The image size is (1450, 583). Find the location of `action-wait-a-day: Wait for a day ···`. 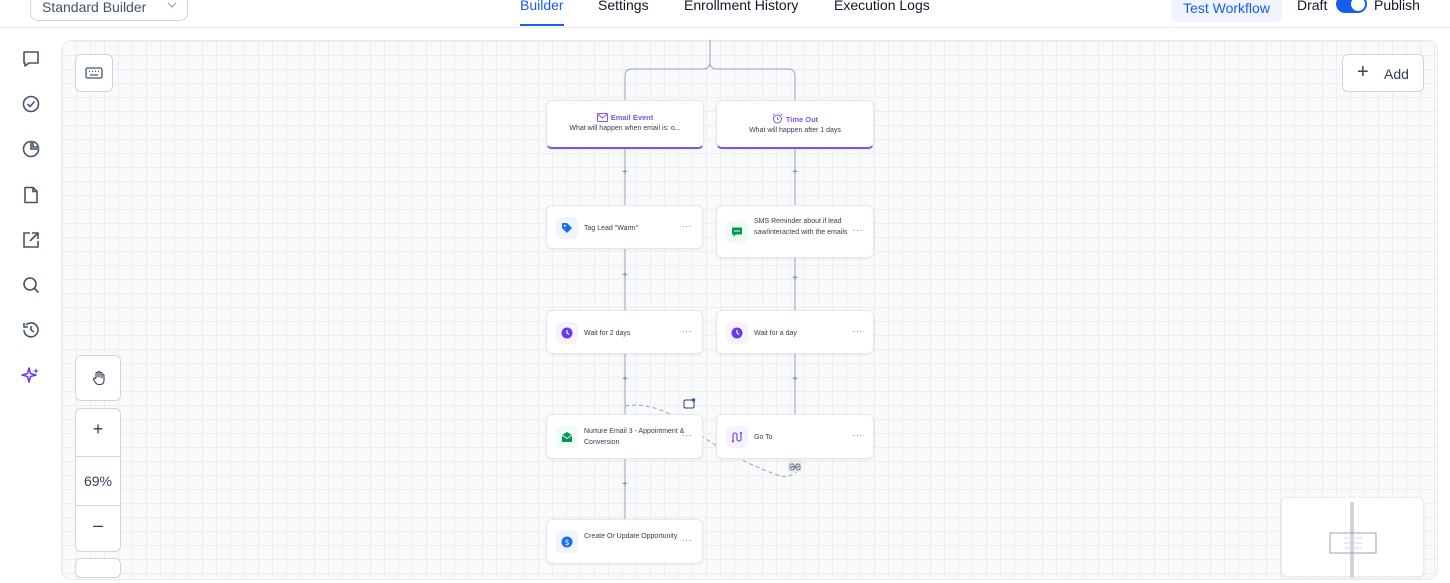

action-wait-a-day: Wait for a day ··· is located at coordinates (795, 332).